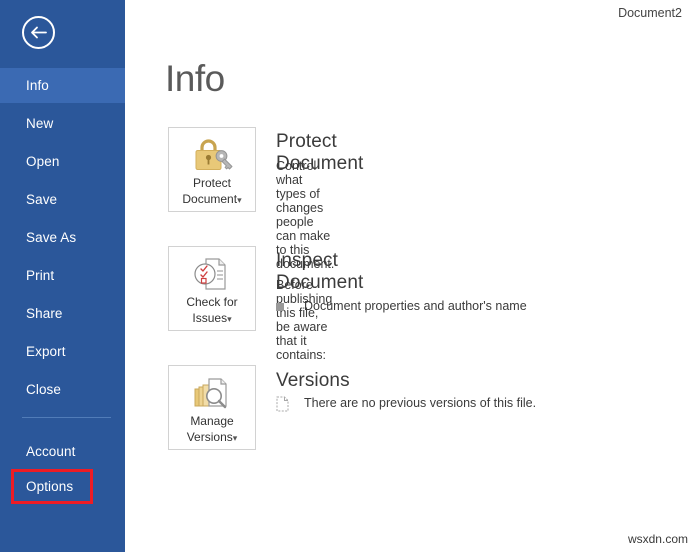 This screenshot has height=552, width=696. What do you see at coordinates (212, 421) in the screenshot?
I see `tile-label-line1: Manage` at bounding box center [212, 421].